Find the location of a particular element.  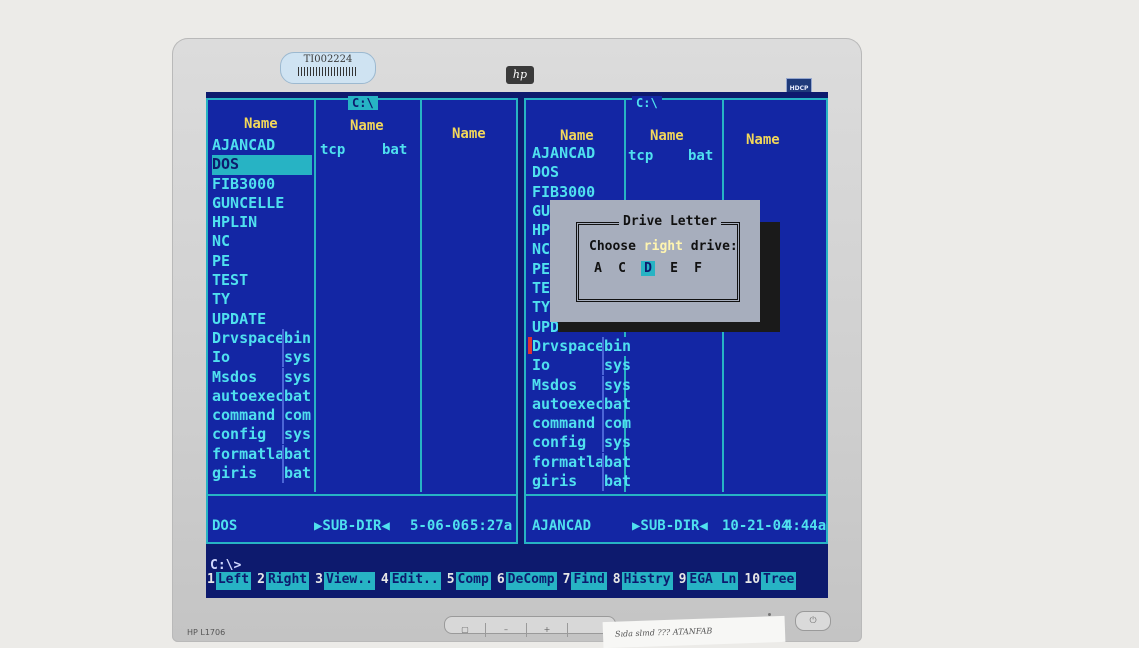

fkey-ega-ln: 9 EGA Ln is located at coordinates (708, 581).